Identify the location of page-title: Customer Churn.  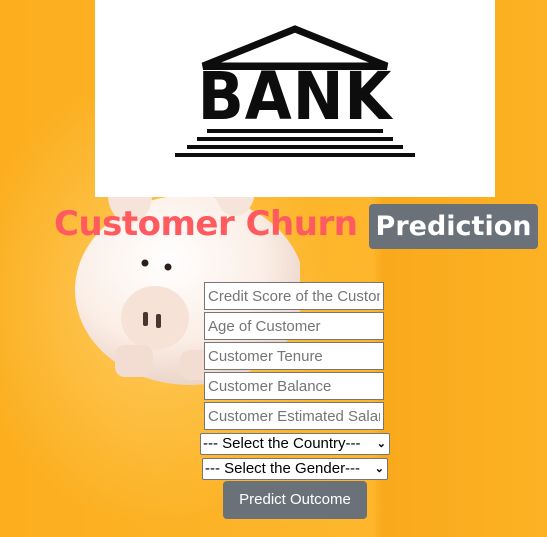
(206, 224).